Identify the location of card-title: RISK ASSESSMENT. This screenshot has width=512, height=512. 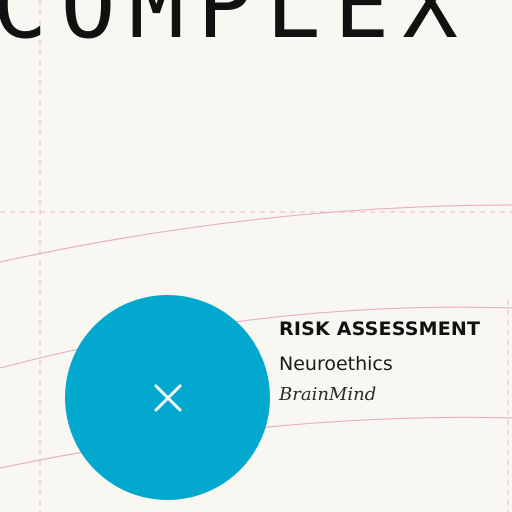
(380, 329).